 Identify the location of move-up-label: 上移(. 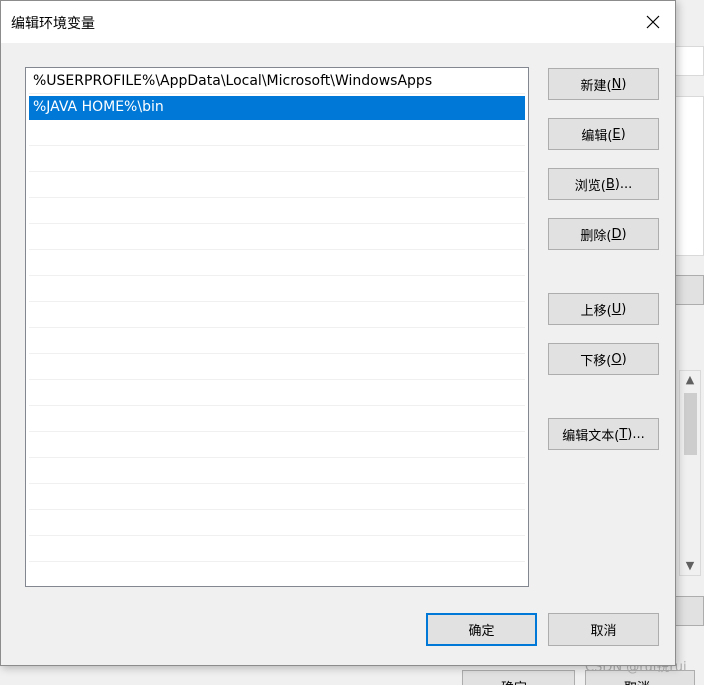
(596, 311).